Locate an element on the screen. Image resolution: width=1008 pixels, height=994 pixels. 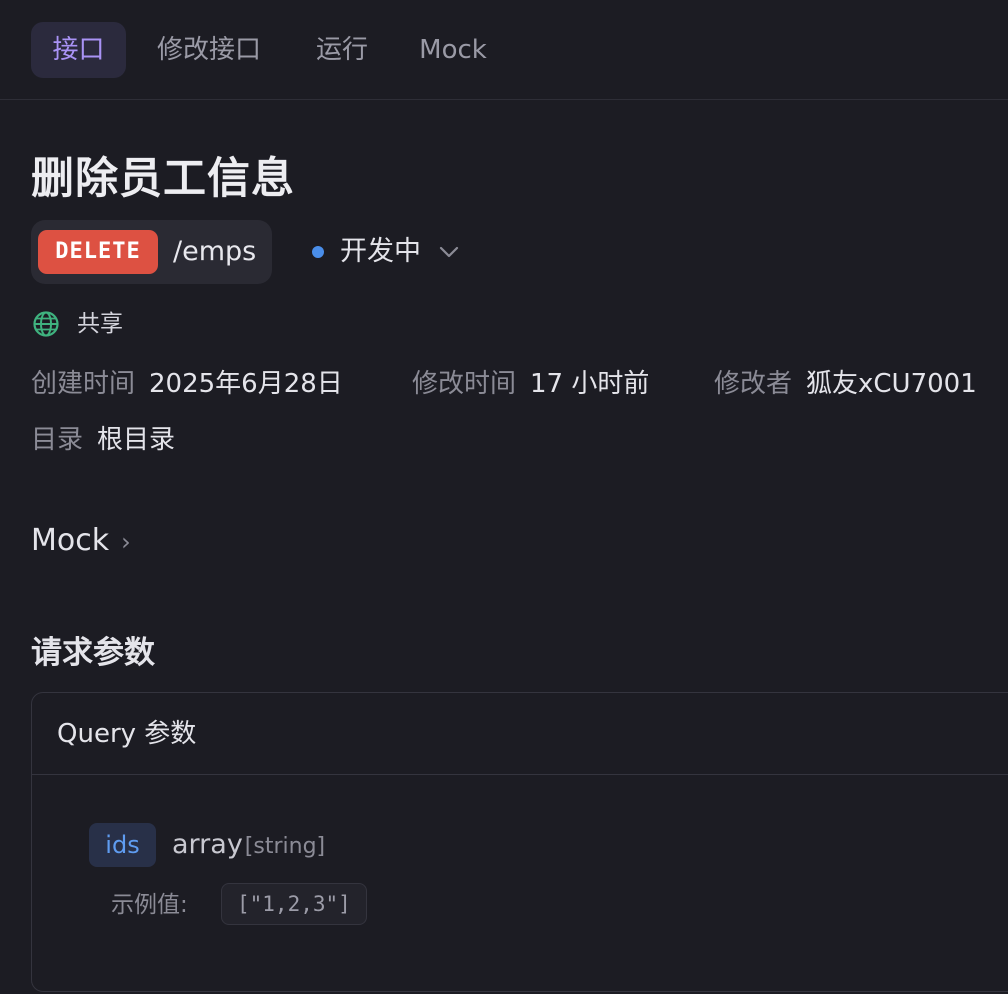
modified-time-label: 修改时间 is located at coordinates (464, 384).